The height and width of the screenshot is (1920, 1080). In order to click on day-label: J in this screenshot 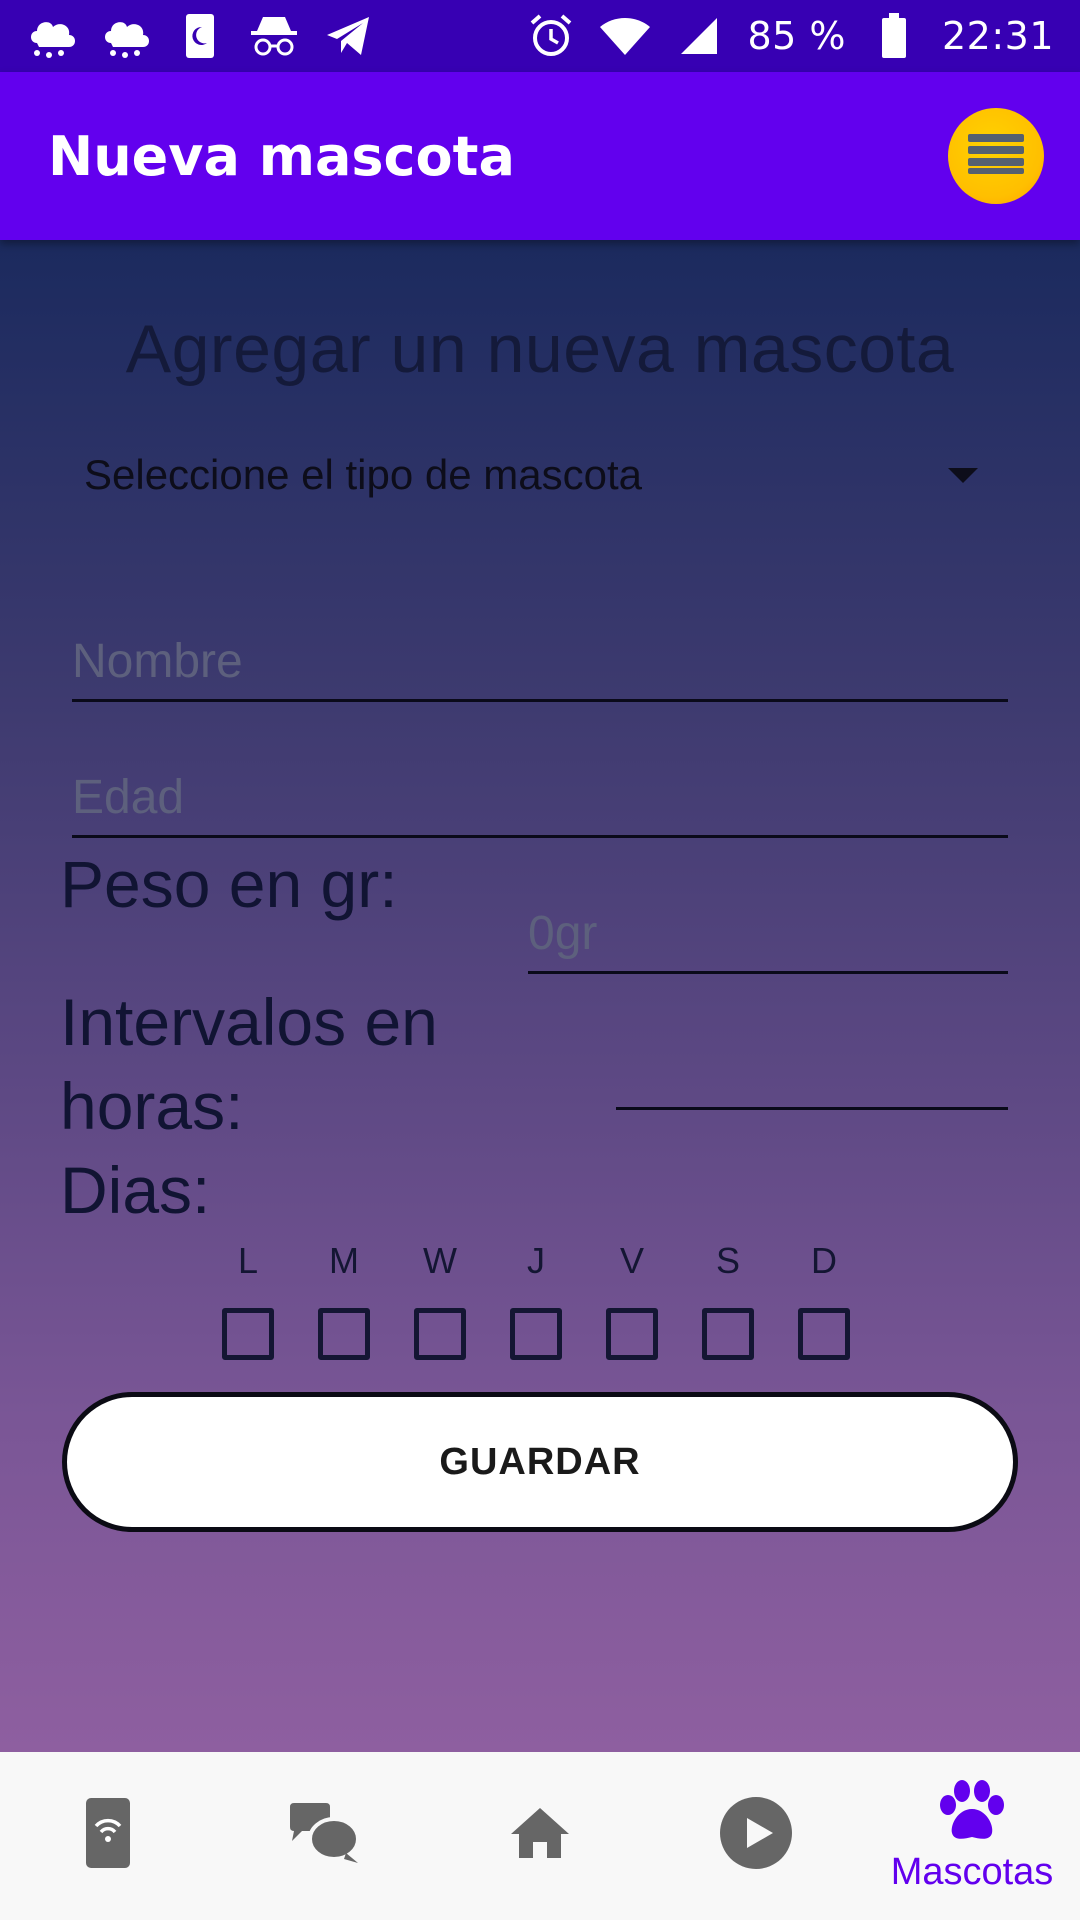, I will do `click(536, 1260)`.